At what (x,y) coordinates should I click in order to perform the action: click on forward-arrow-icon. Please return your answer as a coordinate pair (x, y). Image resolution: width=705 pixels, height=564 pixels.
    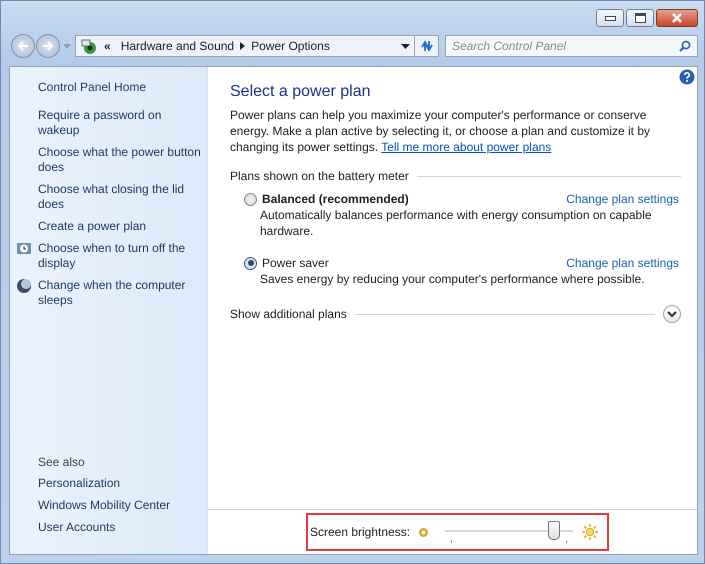
    Looking at the image, I should click on (48, 46).